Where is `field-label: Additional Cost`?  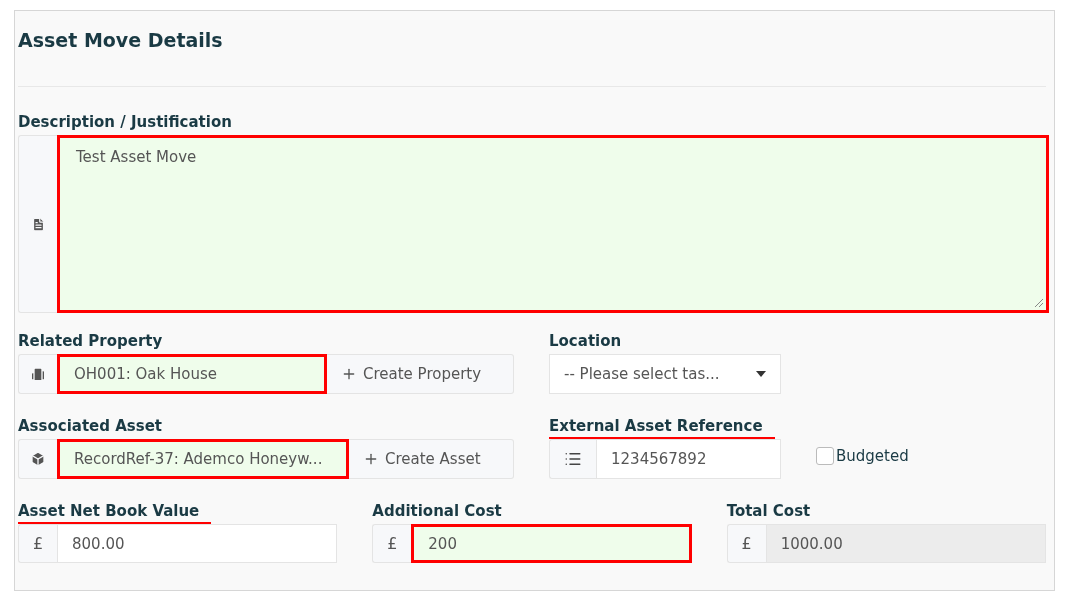 field-label: Additional Cost is located at coordinates (437, 512).